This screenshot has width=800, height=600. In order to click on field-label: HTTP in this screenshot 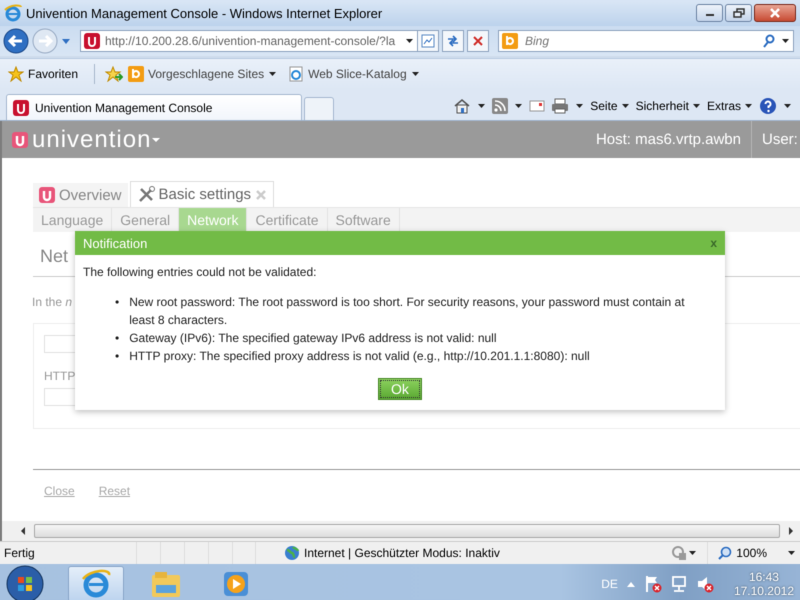, I will do `click(60, 376)`.